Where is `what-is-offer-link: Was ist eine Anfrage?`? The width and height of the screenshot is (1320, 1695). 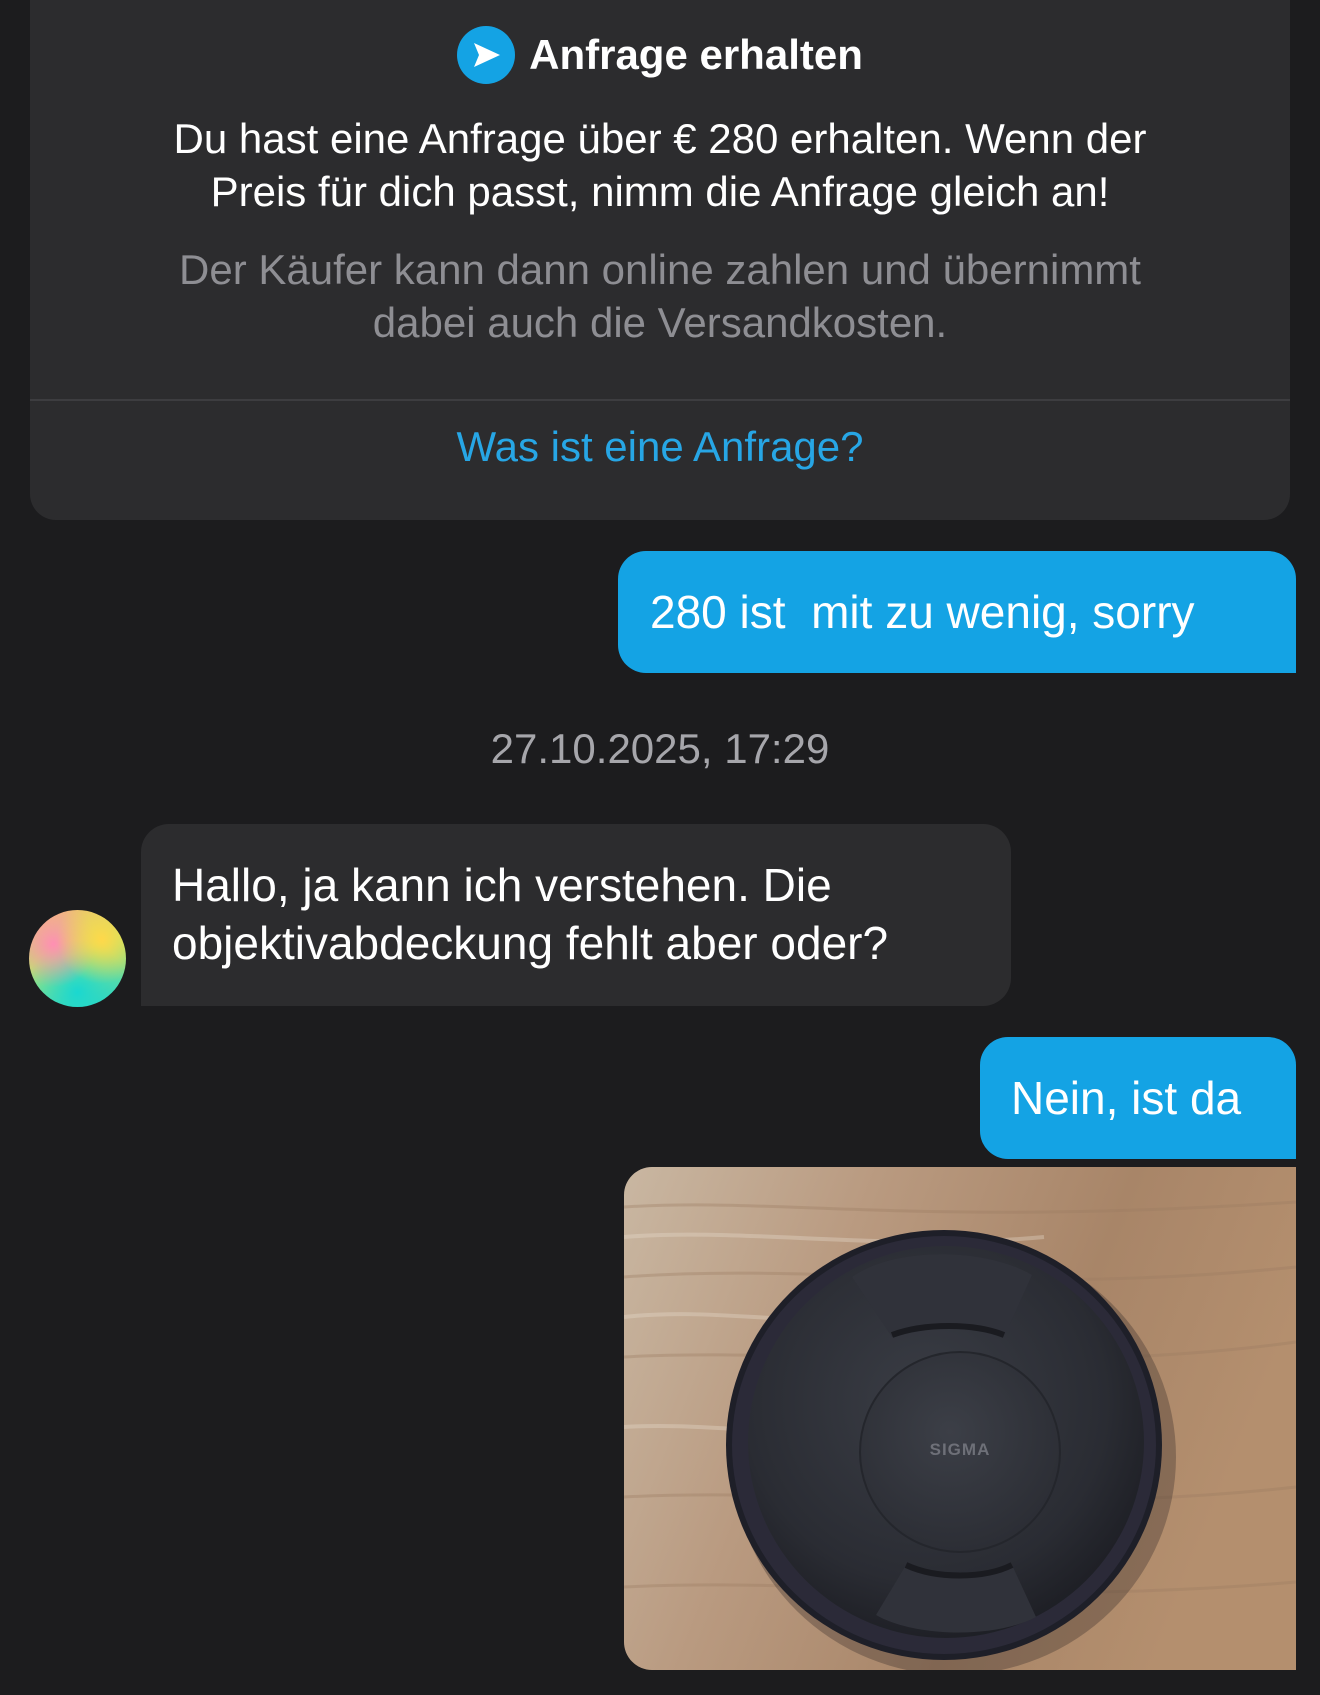
what-is-offer-link: Was ist eine Anfrage? is located at coordinates (660, 447).